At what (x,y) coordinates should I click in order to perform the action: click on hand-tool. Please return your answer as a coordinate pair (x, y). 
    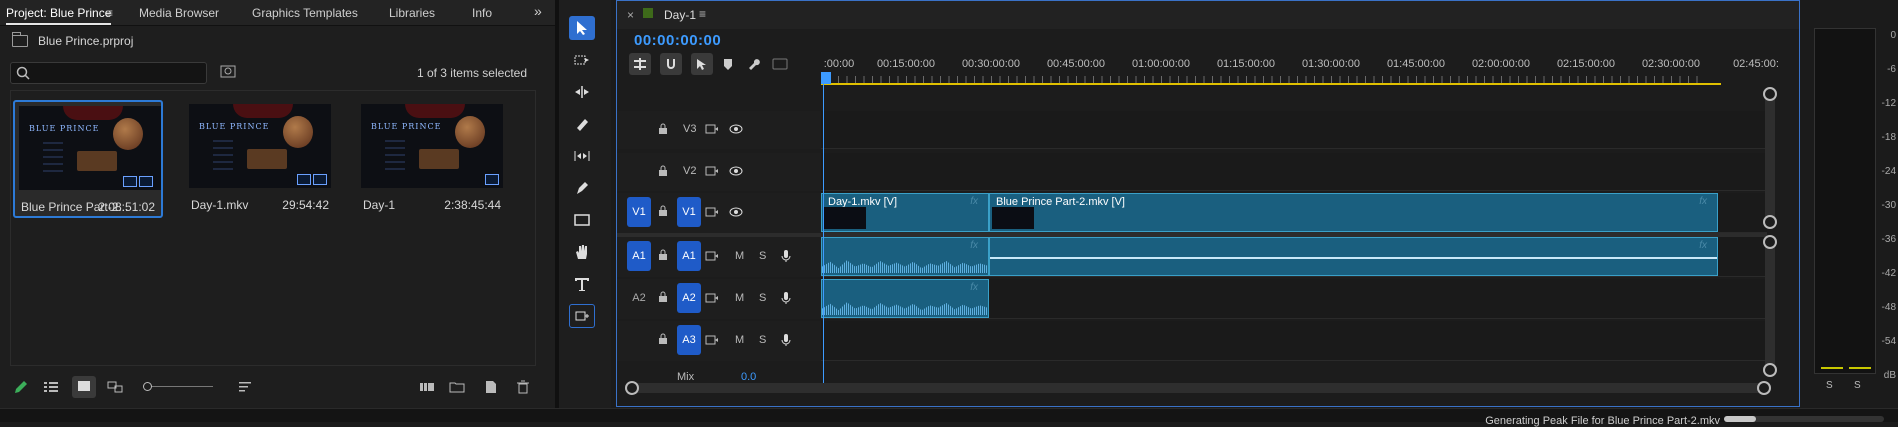
    Looking at the image, I should click on (582, 252).